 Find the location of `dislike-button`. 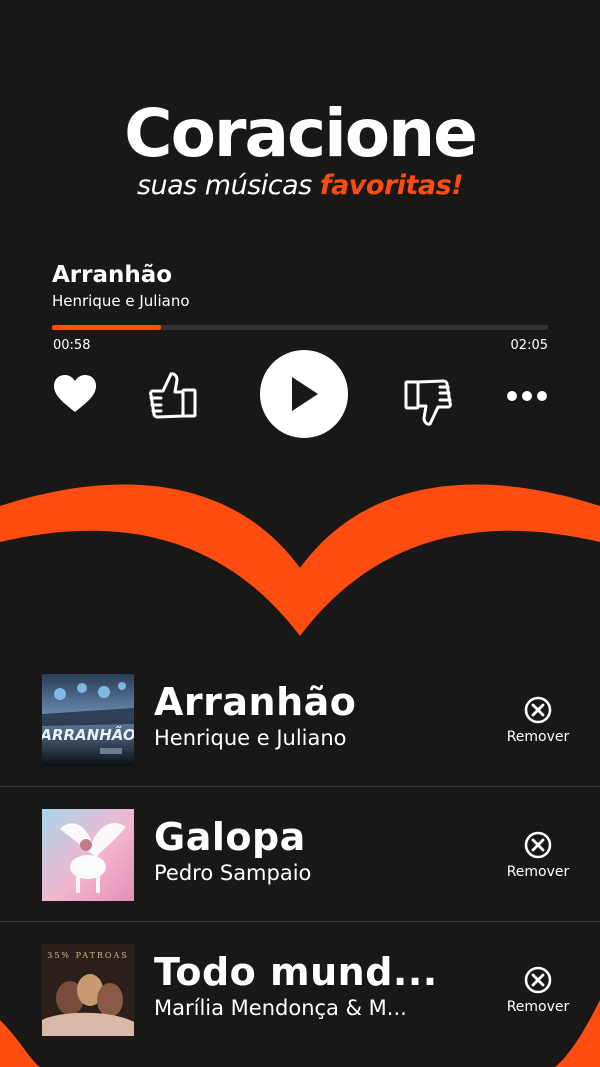

dislike-button is located at coordinates (428, 402).